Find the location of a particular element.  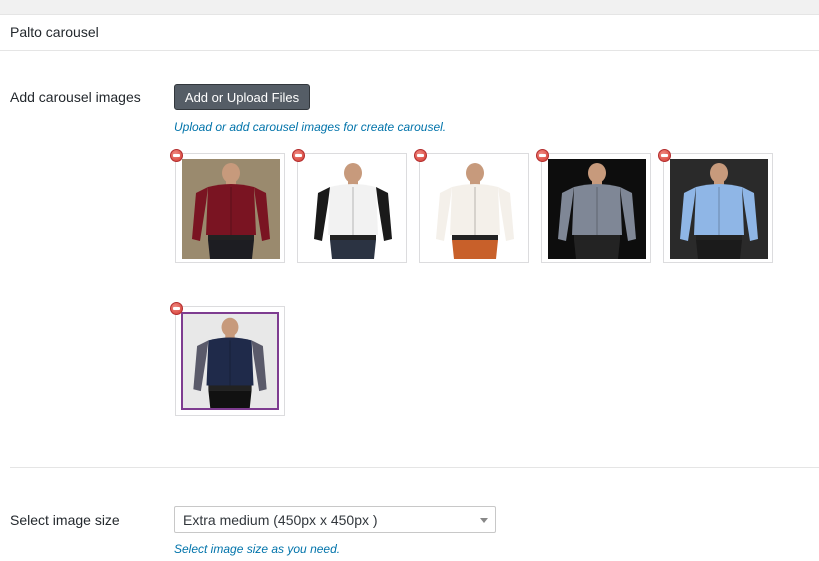

maroon-shirt-image is located at coordinates (231, 209).